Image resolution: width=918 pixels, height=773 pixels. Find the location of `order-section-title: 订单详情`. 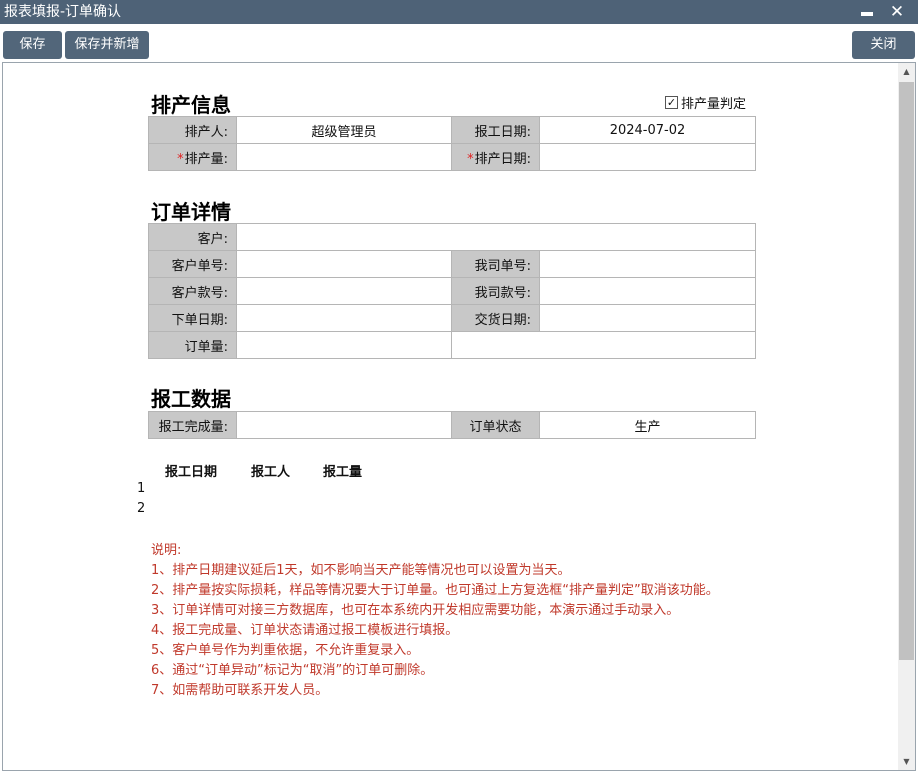

order-section-title: 订单详情 is located at coordinates (191, 212).